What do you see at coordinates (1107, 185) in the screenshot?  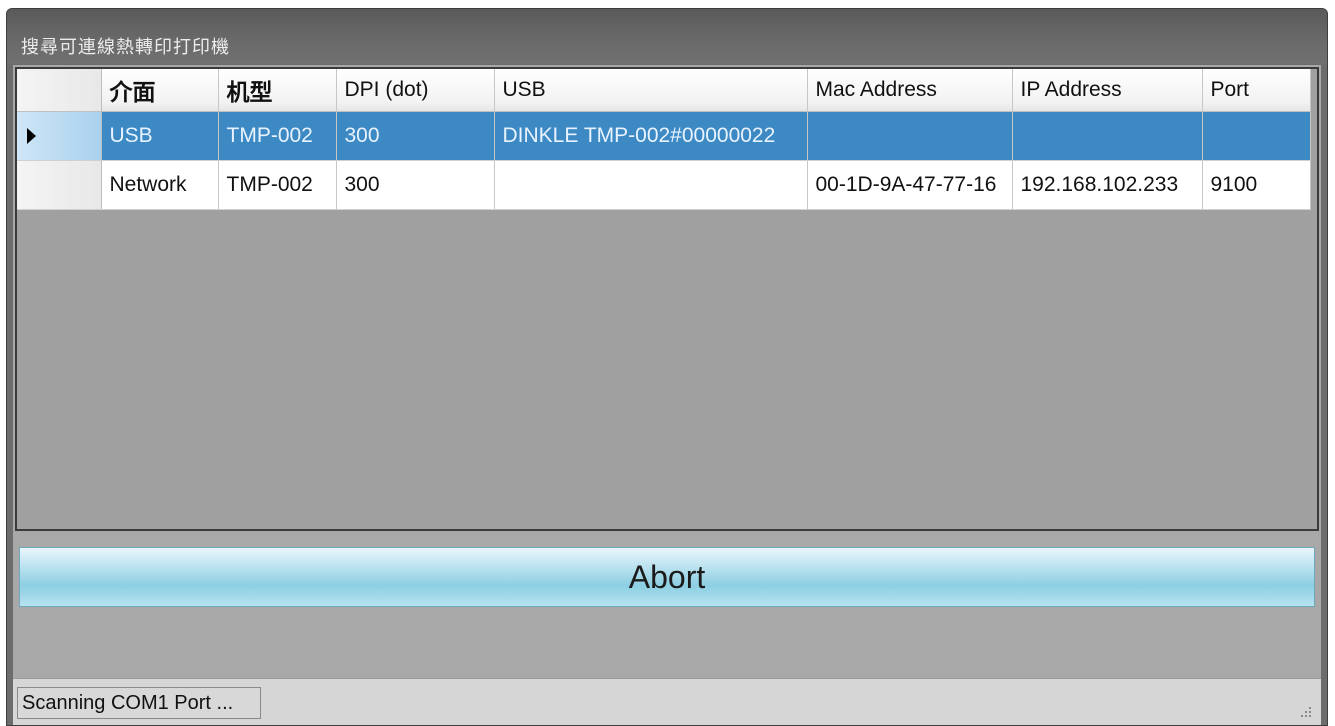 I see `cell-ip-address: 192.168.102.233` at bounding box center [1107, 185].